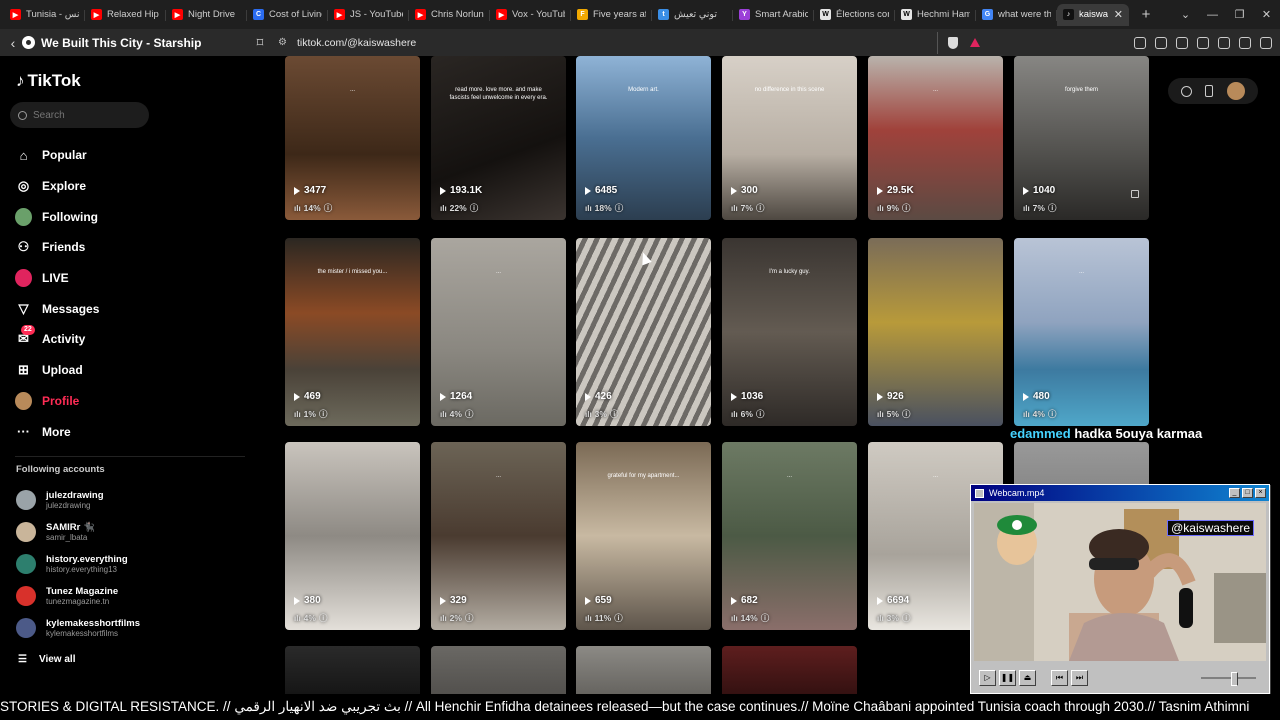  What do you see at coordinates (78, 564) in the screenshot?
I see `following-account: history.everything history.everything13` at bounding box center [78, 564].